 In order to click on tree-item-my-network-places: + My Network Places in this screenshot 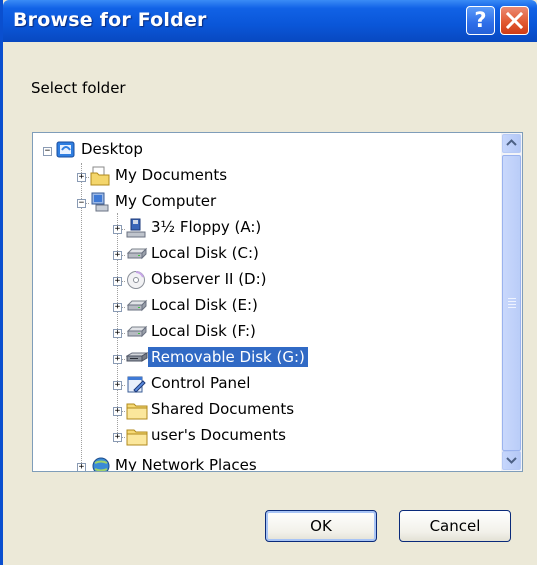, I will do `click(263, 463)`.